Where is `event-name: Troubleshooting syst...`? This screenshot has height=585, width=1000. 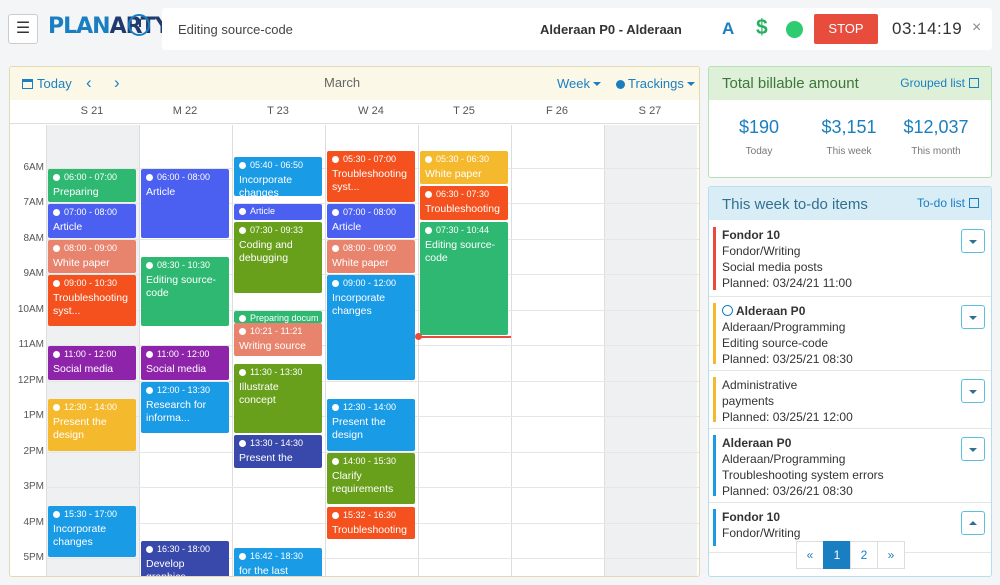
event-name: Troubleshooting syst... is located at coordinates (369, 180).